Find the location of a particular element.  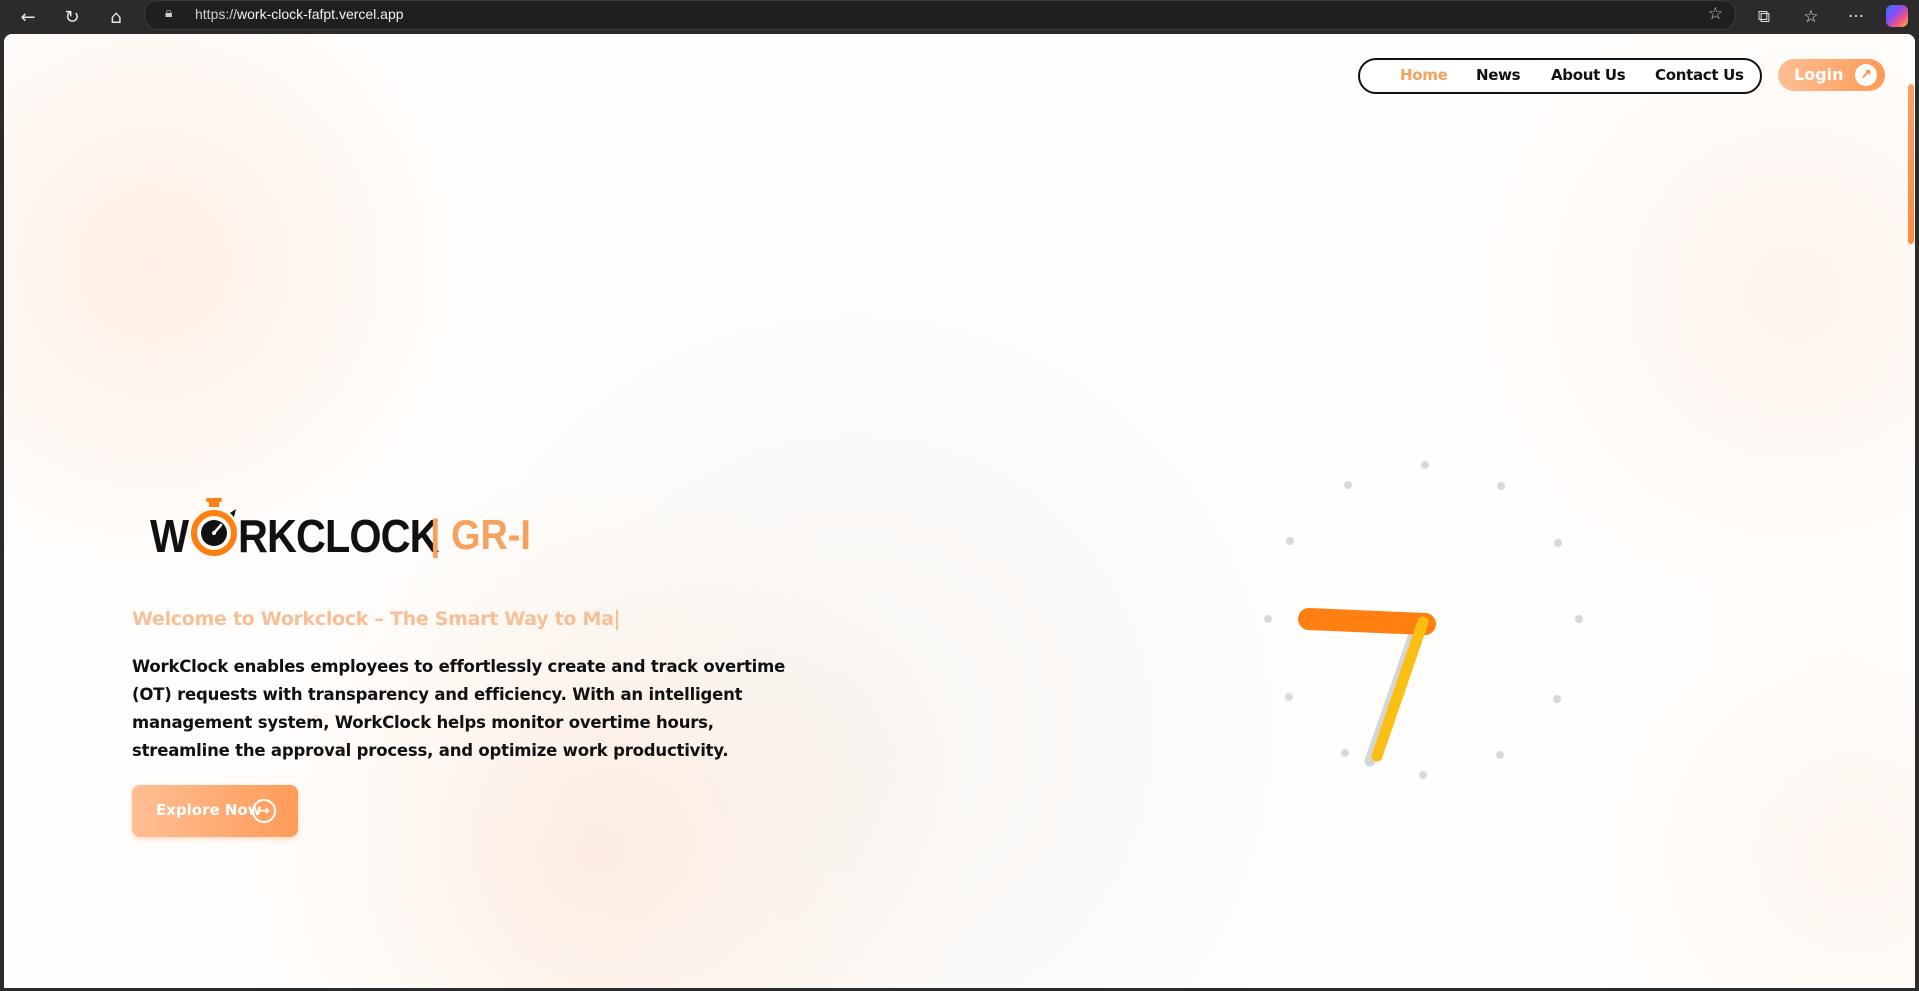

logo-suffix: | GR-I is located at coordinates (480, 534).